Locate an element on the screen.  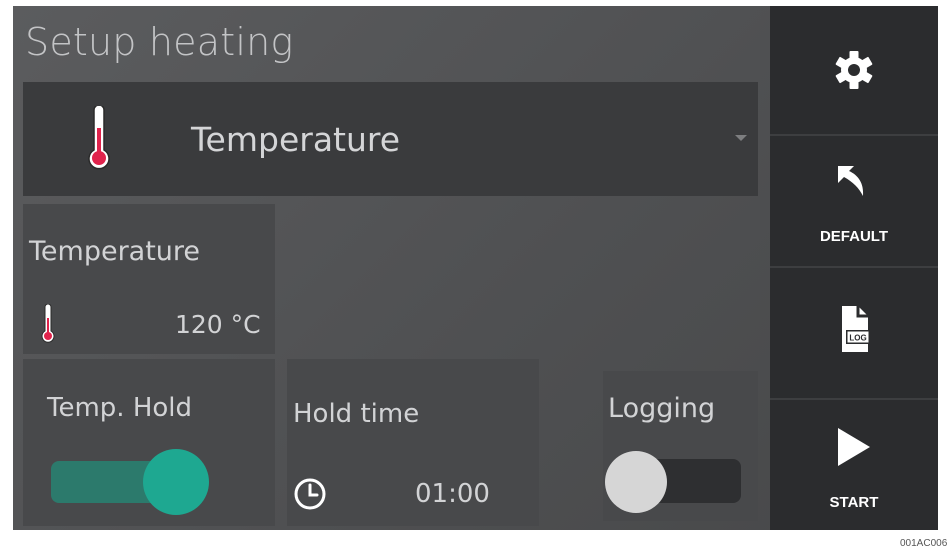
chevron-down-icon is located at coordinates (741, 138).